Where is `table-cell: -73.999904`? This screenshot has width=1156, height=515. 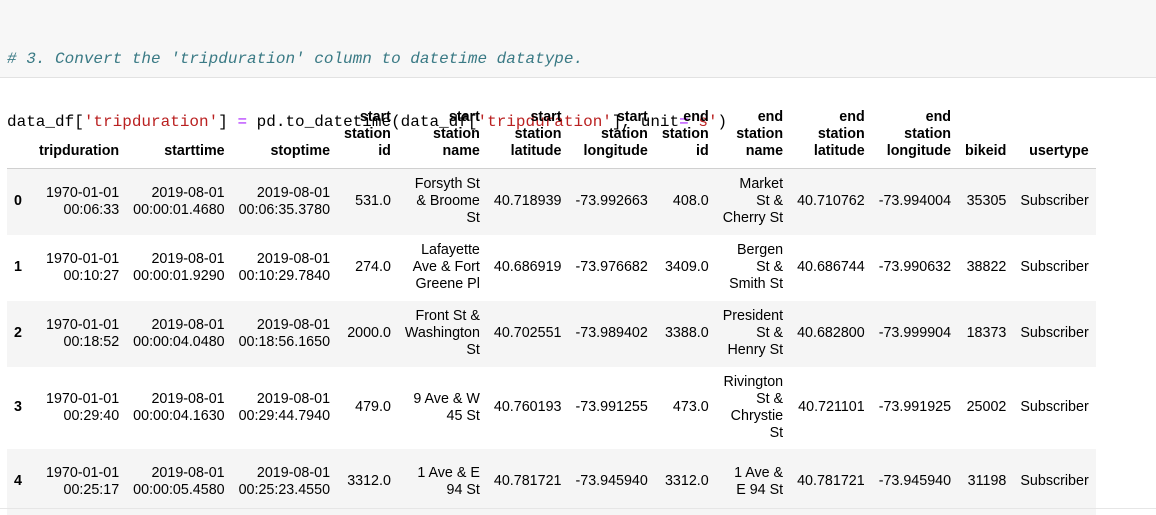
table-cell: -73.999904 is located at coordinates (915, 333).